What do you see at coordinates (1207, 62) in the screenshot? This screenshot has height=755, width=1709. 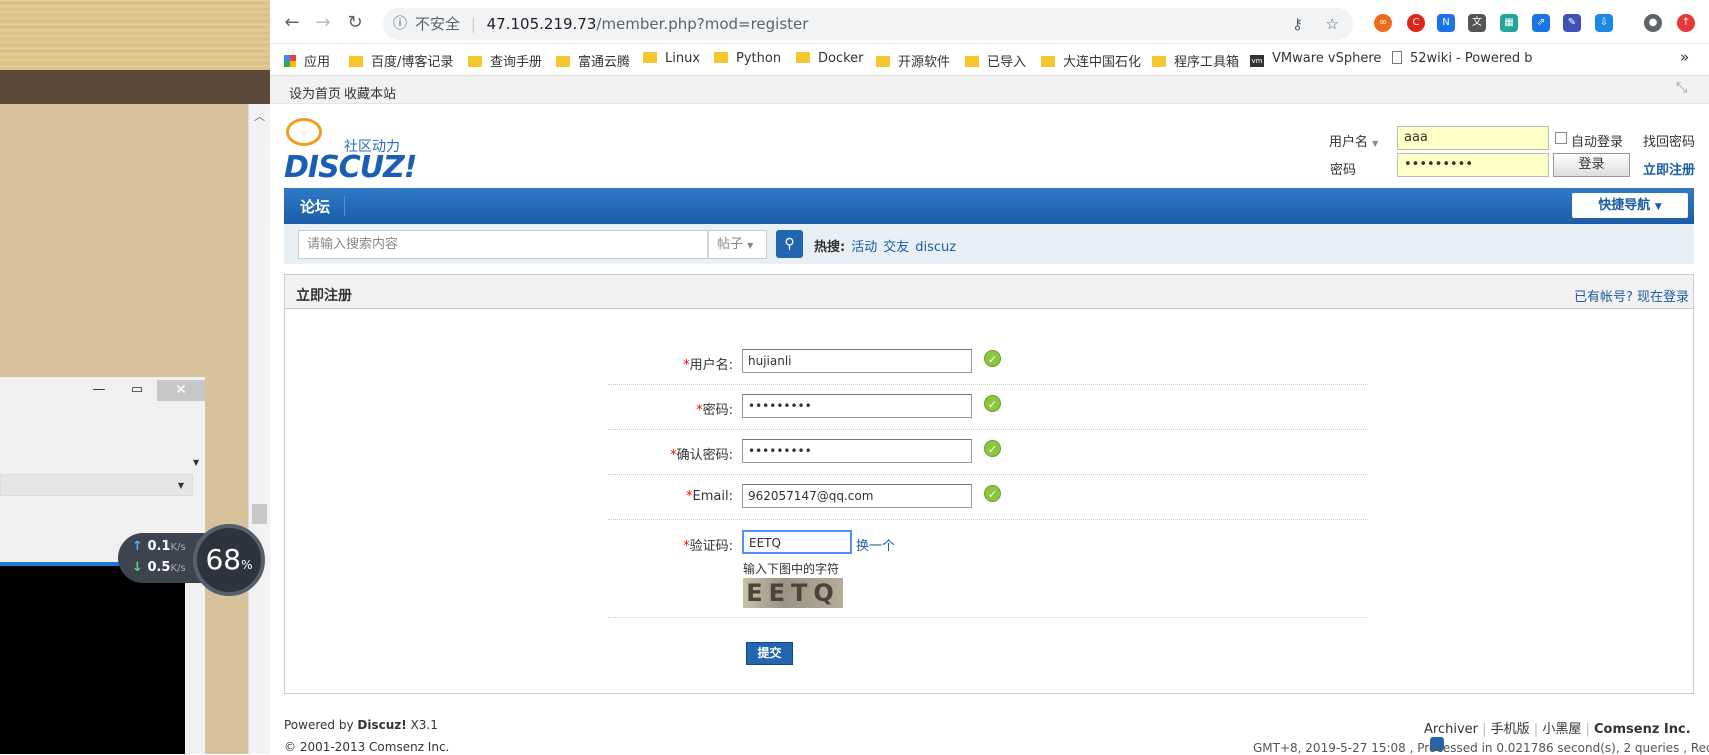 I see `bookmark-label: 程序工具箱` at bounding box center [1207, 62].